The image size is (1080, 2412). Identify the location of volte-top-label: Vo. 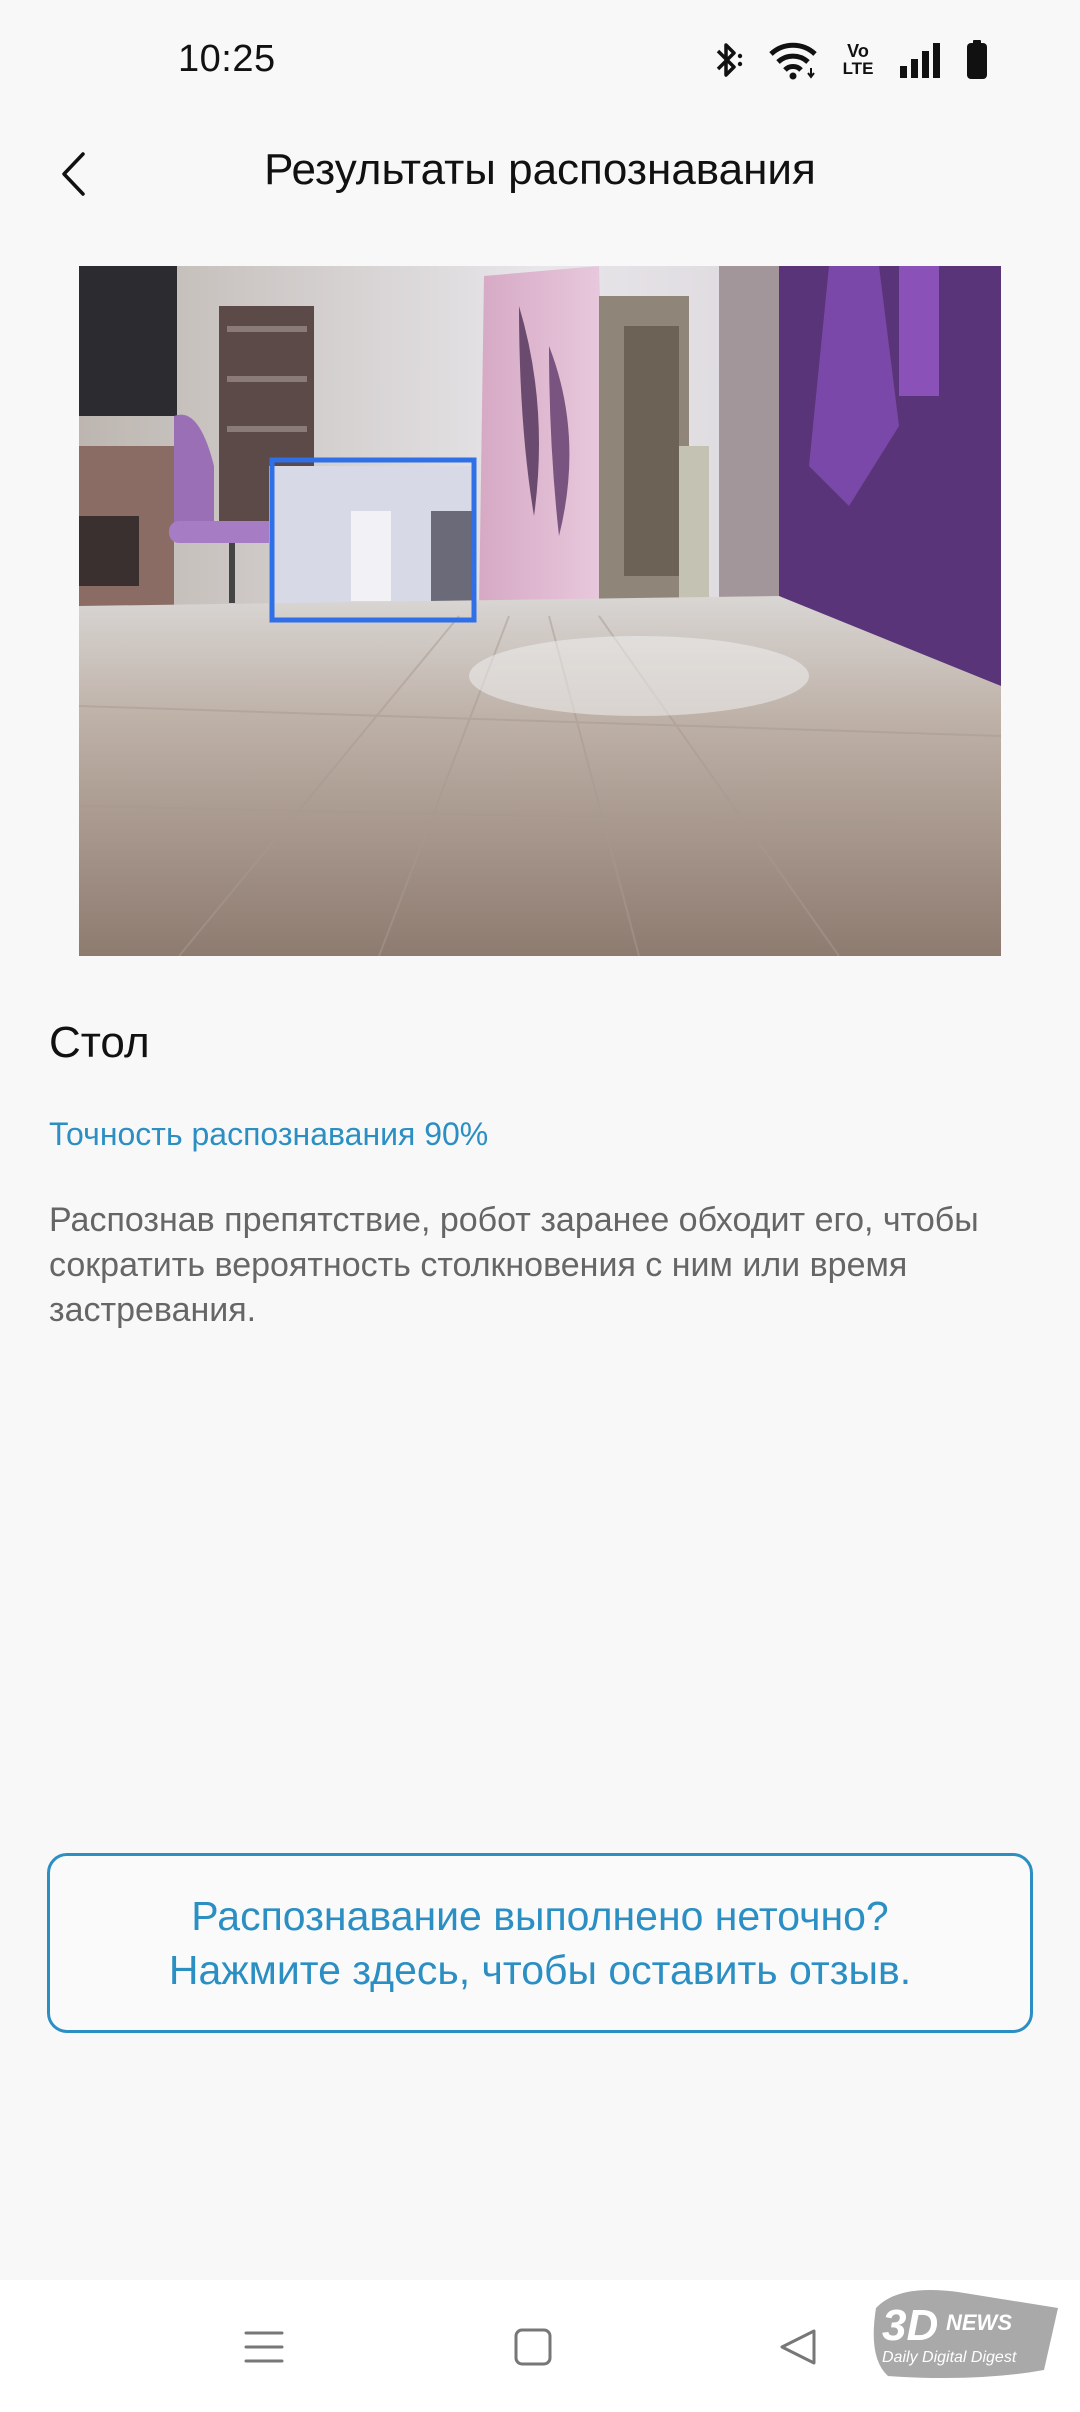
(858, 51).